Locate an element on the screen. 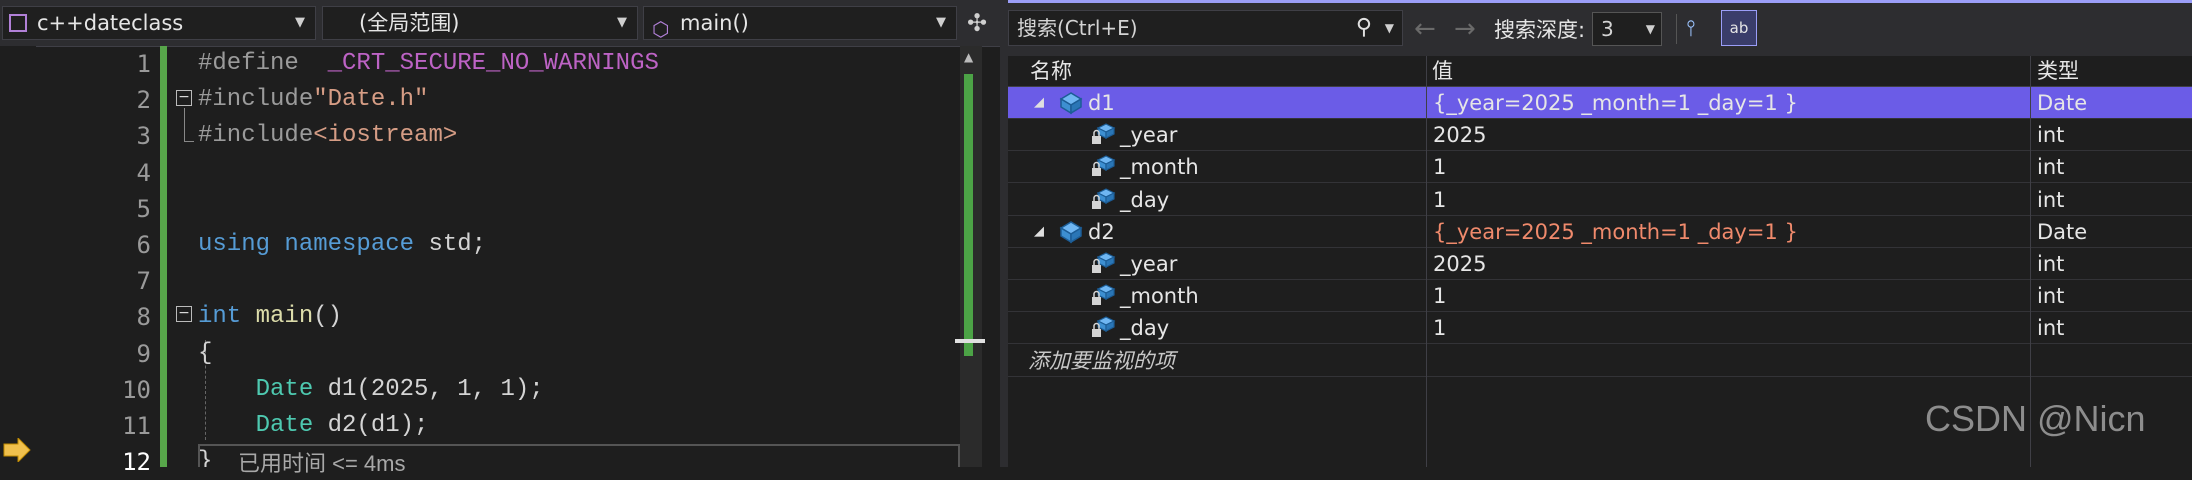 This screenshot has width=2192, height=480. project-label: c++dateclass is located at coordinates (110, 23).